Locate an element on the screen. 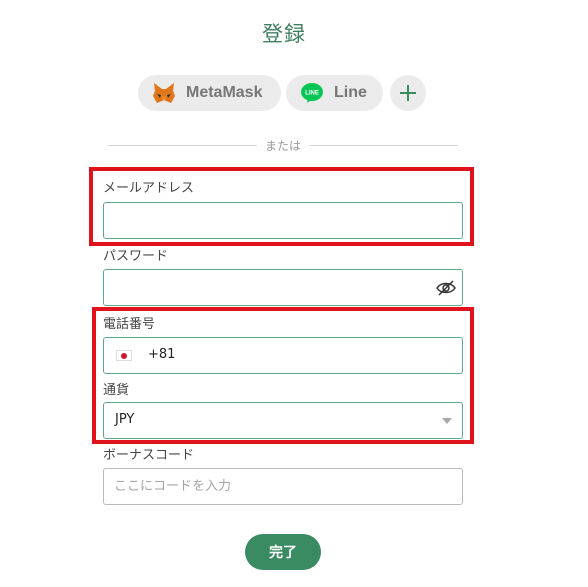  email-field-wrapper is located at coordinates (283, 220).